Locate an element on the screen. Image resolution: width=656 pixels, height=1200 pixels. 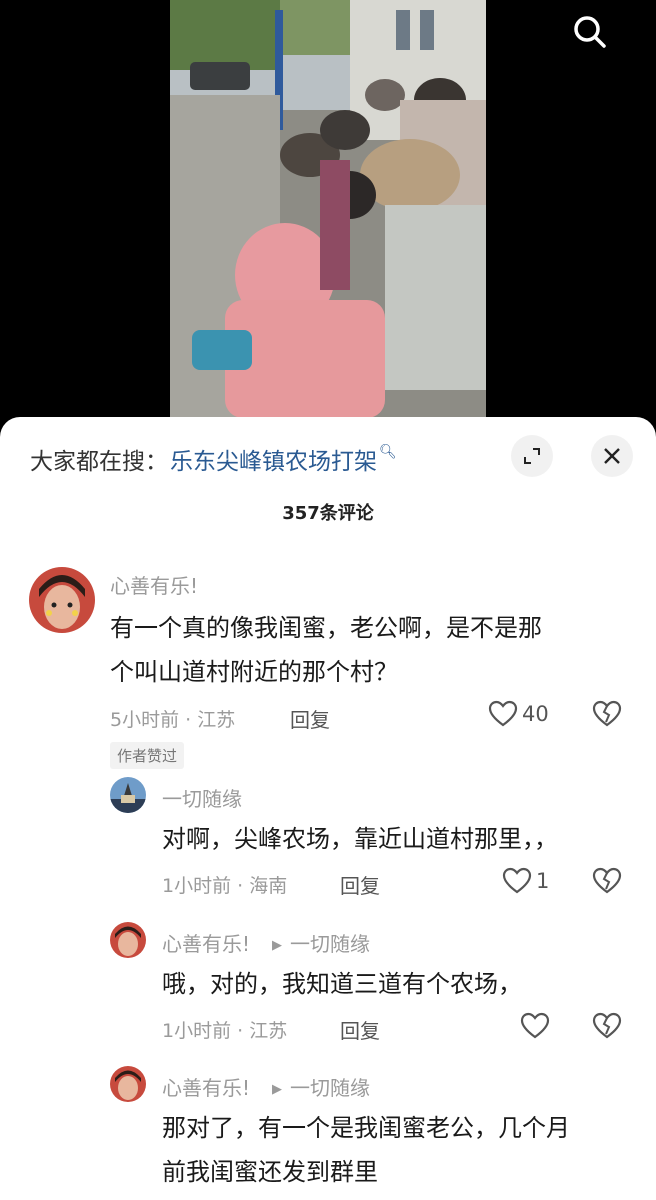
like-button: 40 is located at coordinates (518, 714).